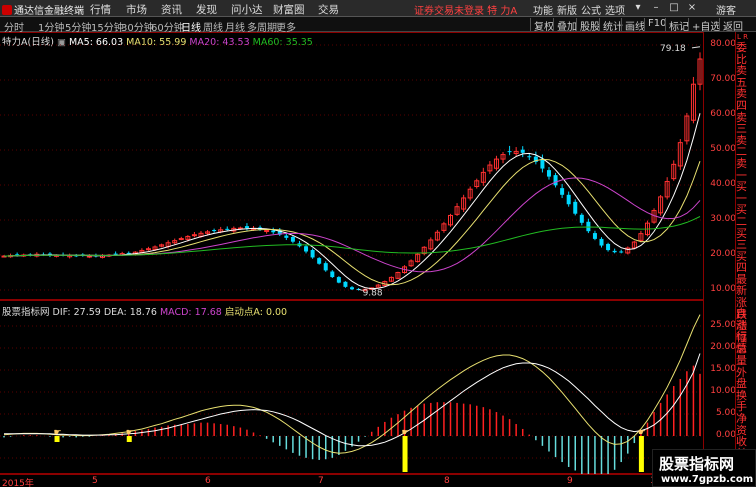 Image resolution: width=756 pixels, height=487 pixels. Describe the element at coordinates (611, 25) in the screenshot. I see `toolbar-stats: 统计` at that location.